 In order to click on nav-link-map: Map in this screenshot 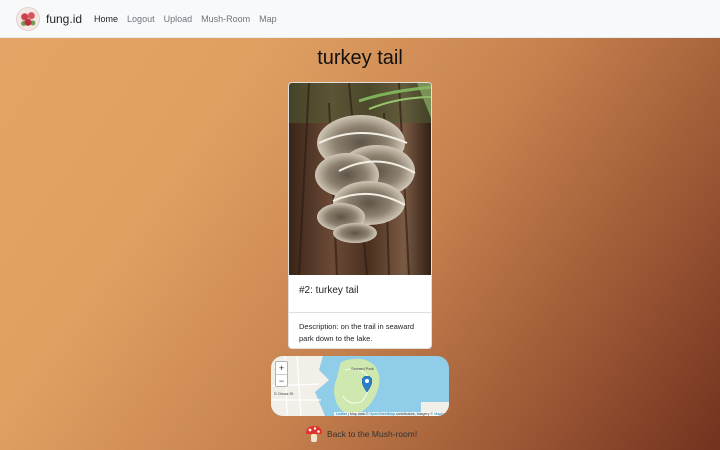, I will do `click(268, 19)`.